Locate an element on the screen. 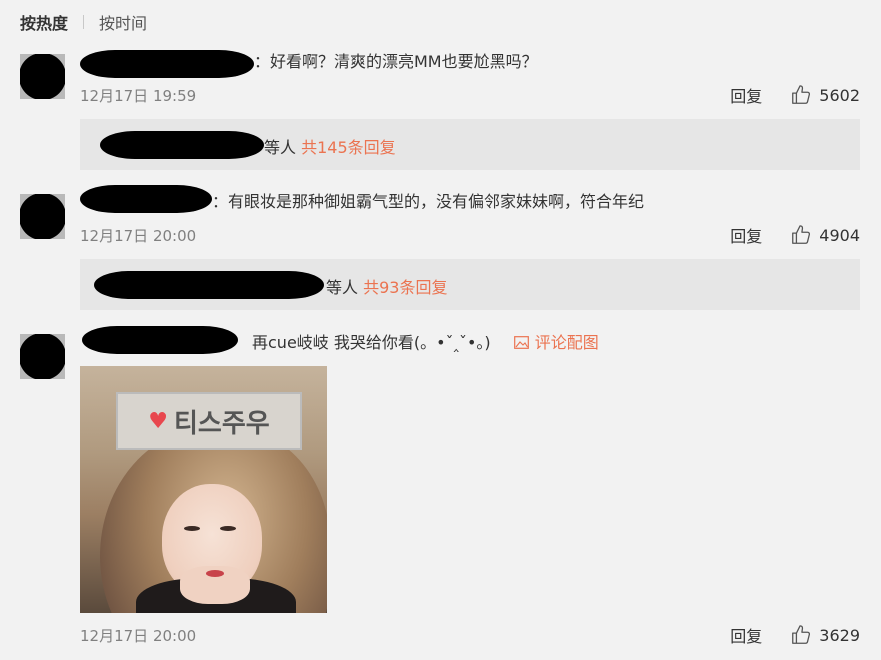  reply-count-link: 共93条回复 is located at coordinates (405, 287).